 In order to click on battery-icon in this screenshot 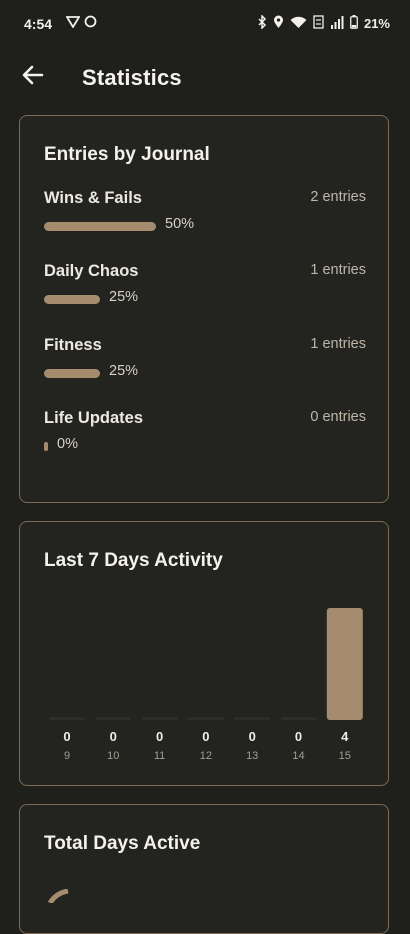, I will do `click(354, 23)`.